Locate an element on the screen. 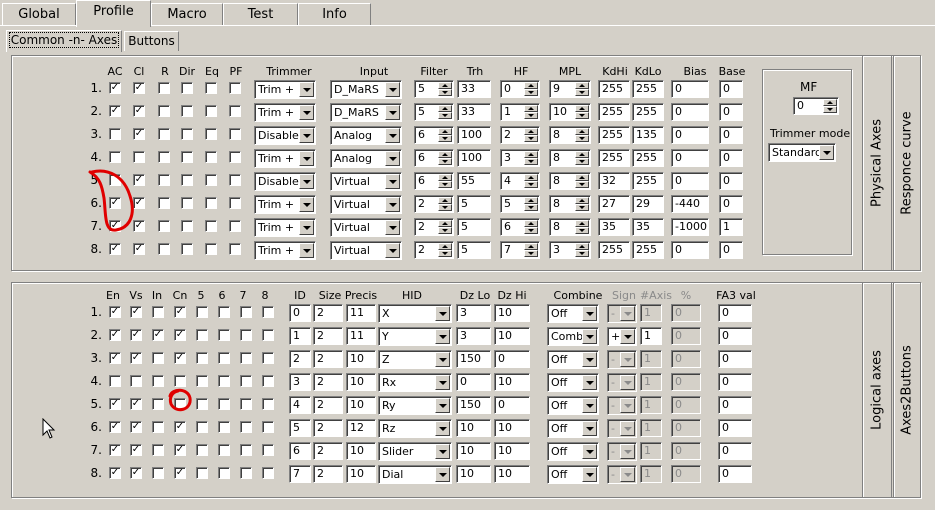 The width and height of the screenshot is (935, 510). input-select: Virtual is located at coordinates (366, 204).